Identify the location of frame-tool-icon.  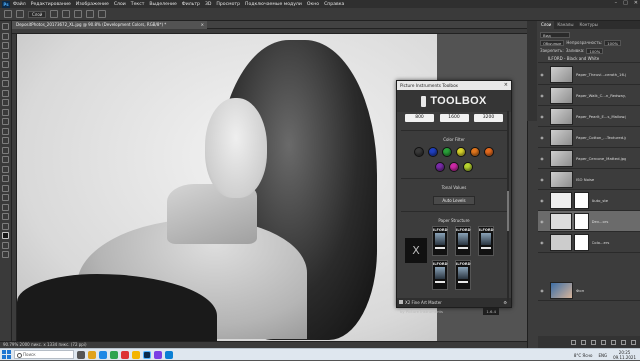
(5, 74).